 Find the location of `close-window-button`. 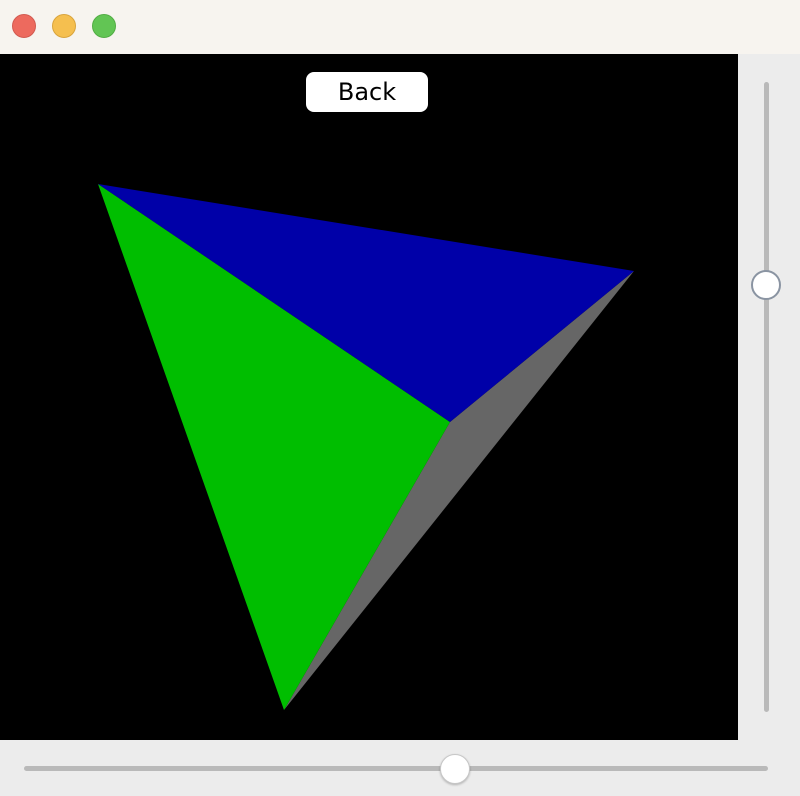

close-window-button is located at coordinates (24, 26).